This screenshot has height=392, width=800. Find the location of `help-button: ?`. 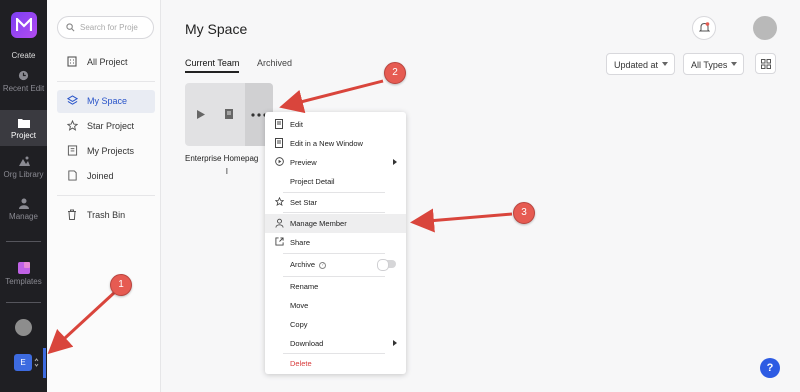

help-button: ? is located at coordinates (770, 368).